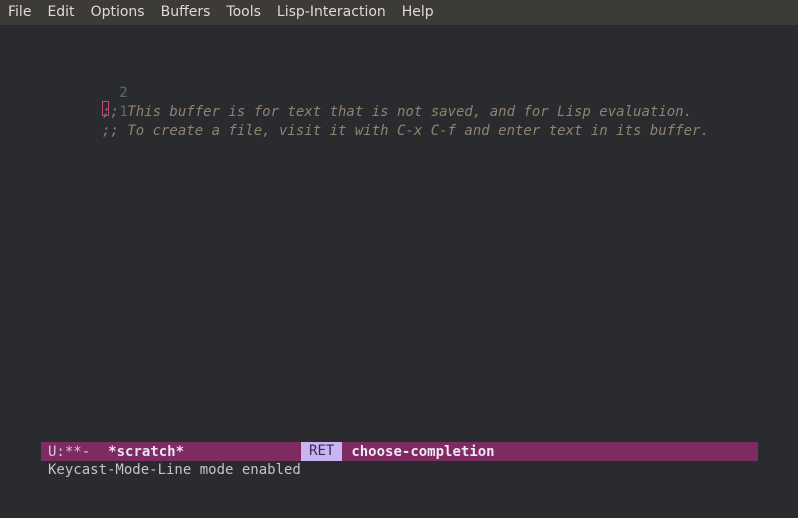 This screenshot has height=518, width=798. I want to click on text-cursor, so click(105, 108).